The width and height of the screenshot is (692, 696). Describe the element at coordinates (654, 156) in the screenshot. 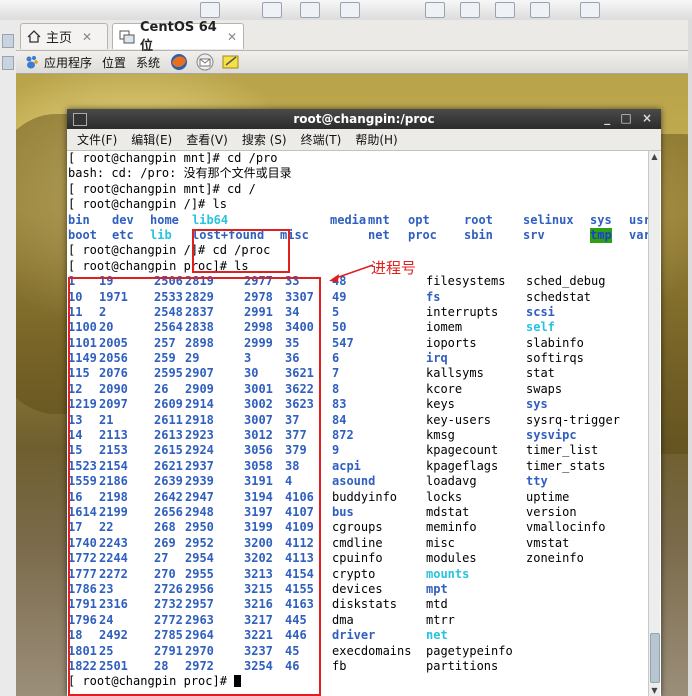

I see `scroll-up-icon: ▲` at that location.